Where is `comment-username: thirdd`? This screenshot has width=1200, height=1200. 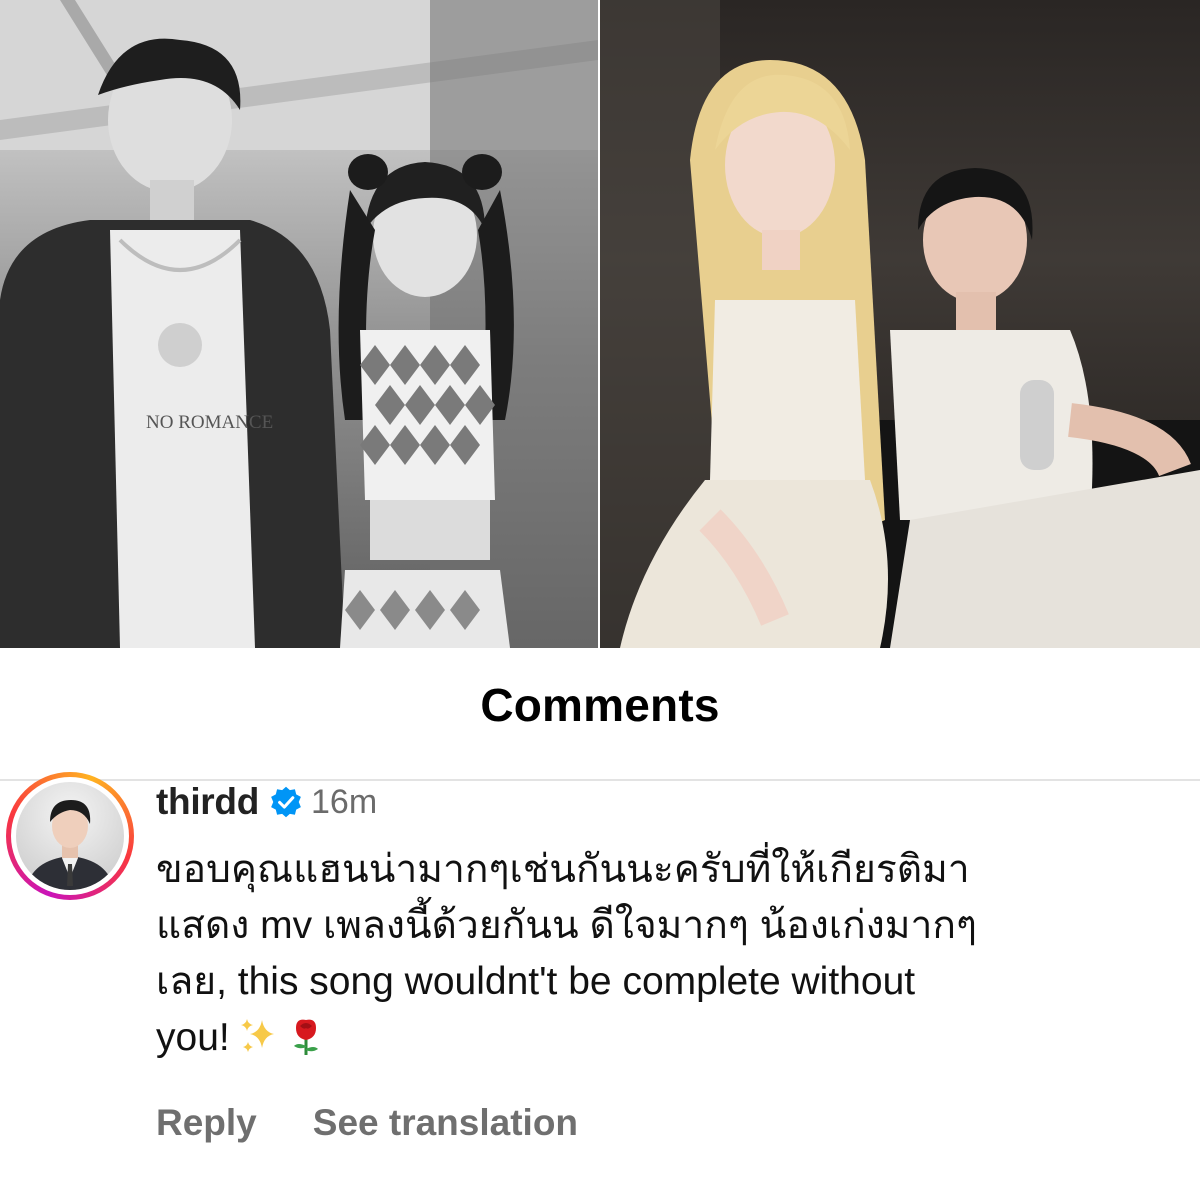 comment-username: thirdd is located at coordinates (207, 802).